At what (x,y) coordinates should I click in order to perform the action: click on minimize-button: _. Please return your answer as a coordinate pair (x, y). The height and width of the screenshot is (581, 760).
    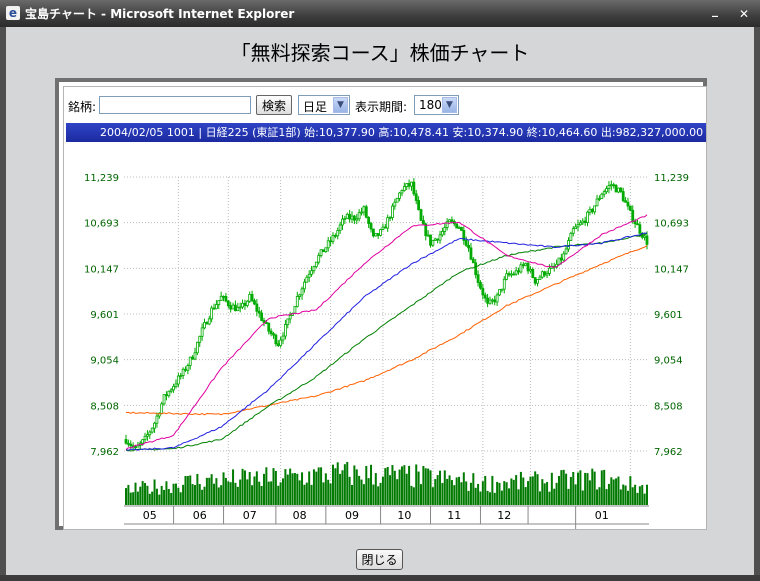
    Looking at the image, I should click on (715, 10).